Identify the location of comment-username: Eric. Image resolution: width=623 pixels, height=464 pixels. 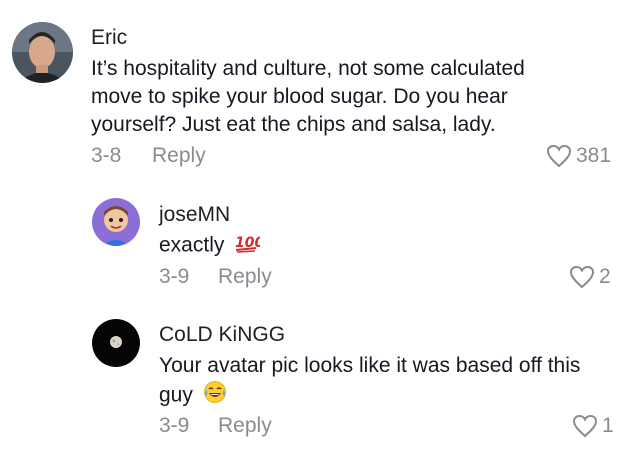
(109, 38).